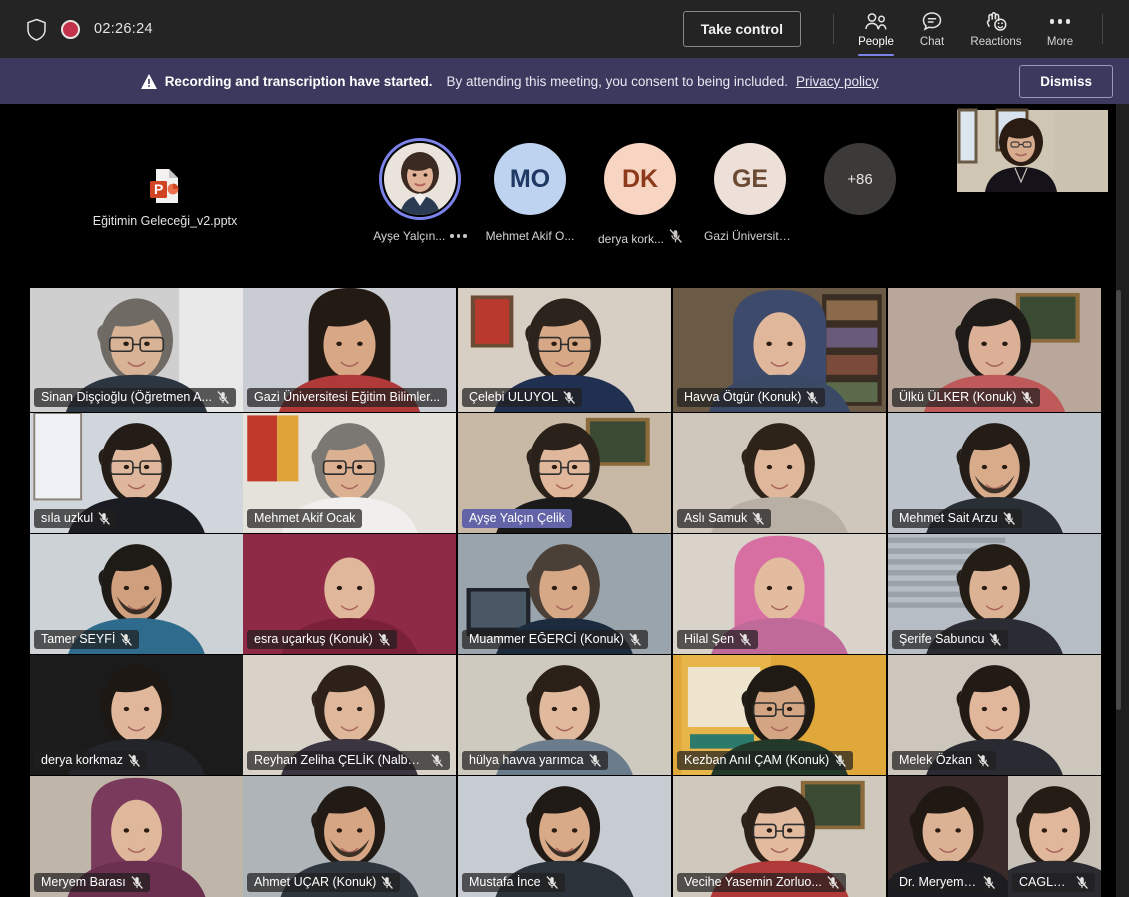 Image resolution: width=1129 pixels, height=897 pixels. What do you see at coordinates (36, 29) in the screenshot?
I see `shield-icon` at bounding box center [36, 29].